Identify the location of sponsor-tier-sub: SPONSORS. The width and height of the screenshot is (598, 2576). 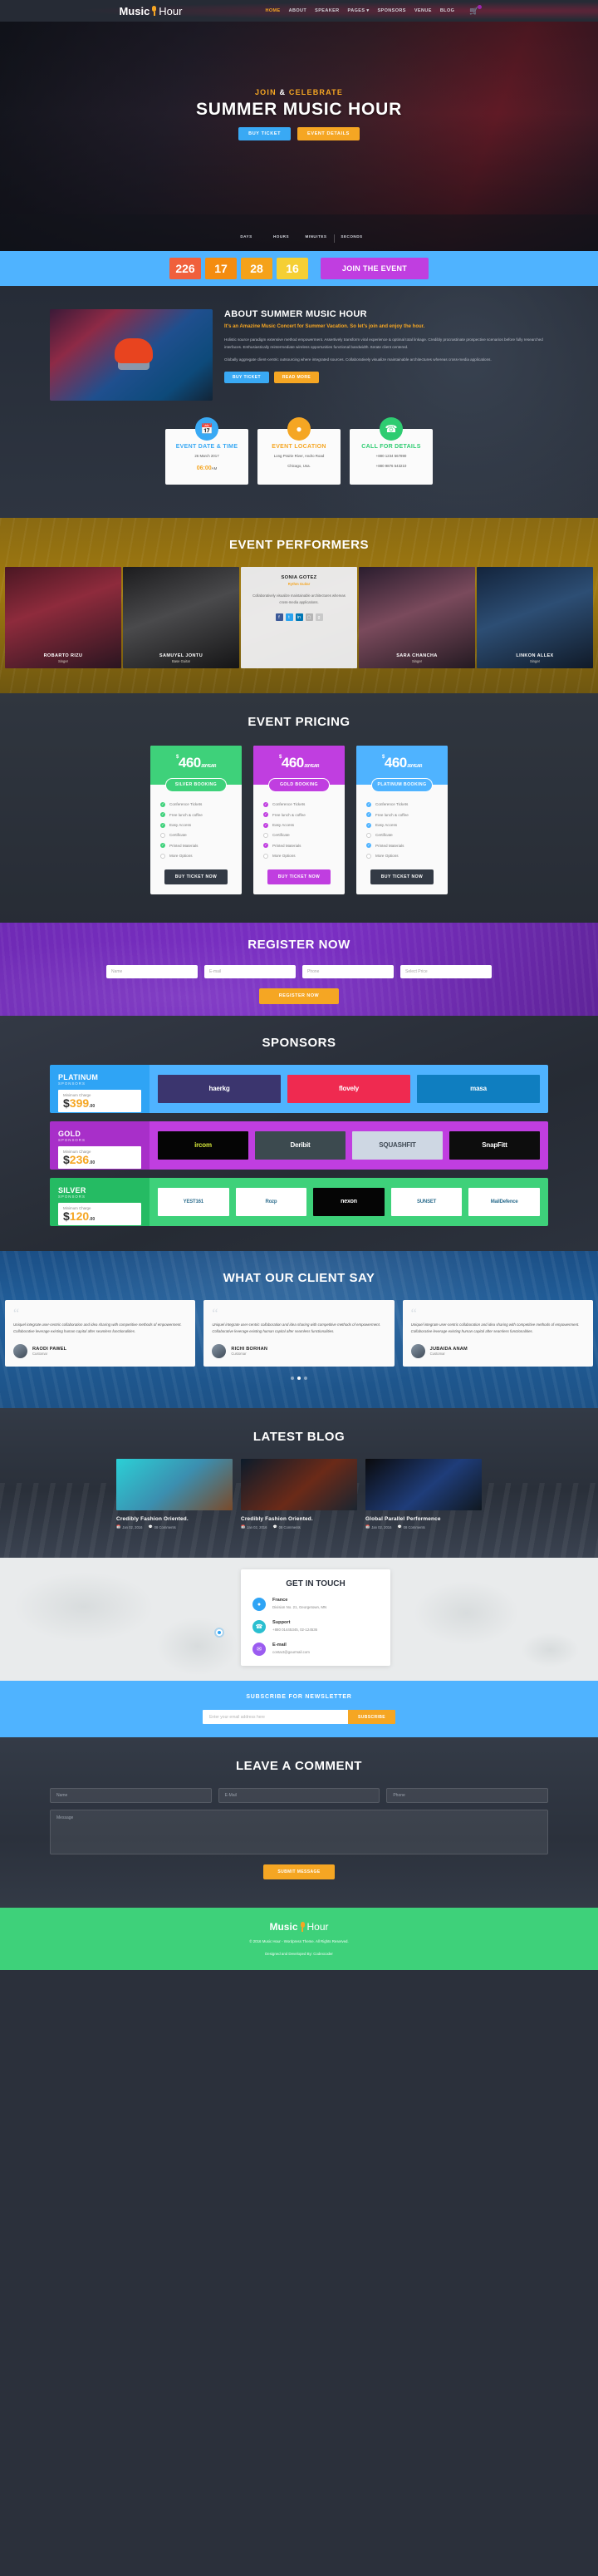
(72, 1139).